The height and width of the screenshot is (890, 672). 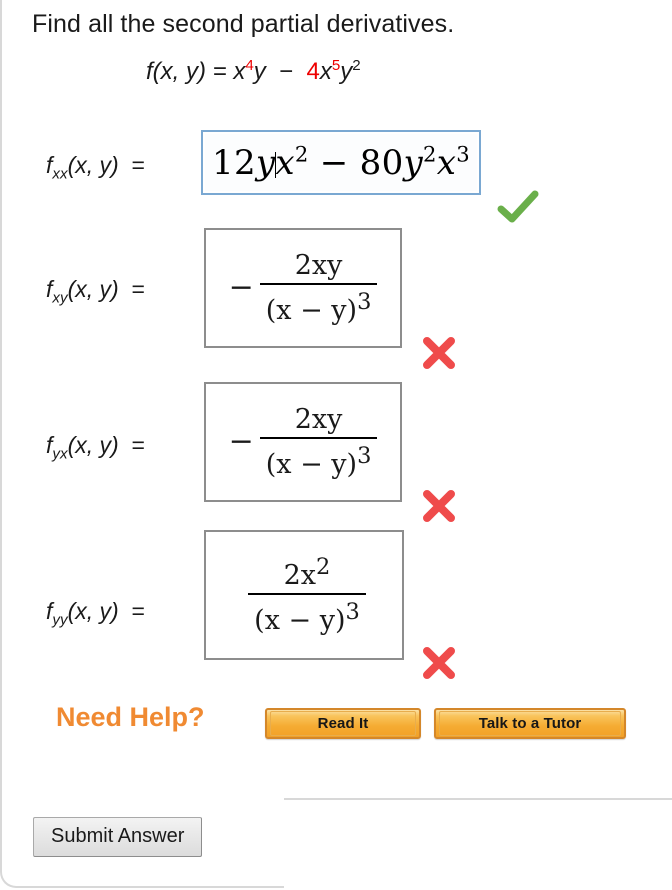 What do you see at coordinates (93, 611) in the screenshot?
I see `label-fyy-args: (x, y)` at bounding box center [93, 611].